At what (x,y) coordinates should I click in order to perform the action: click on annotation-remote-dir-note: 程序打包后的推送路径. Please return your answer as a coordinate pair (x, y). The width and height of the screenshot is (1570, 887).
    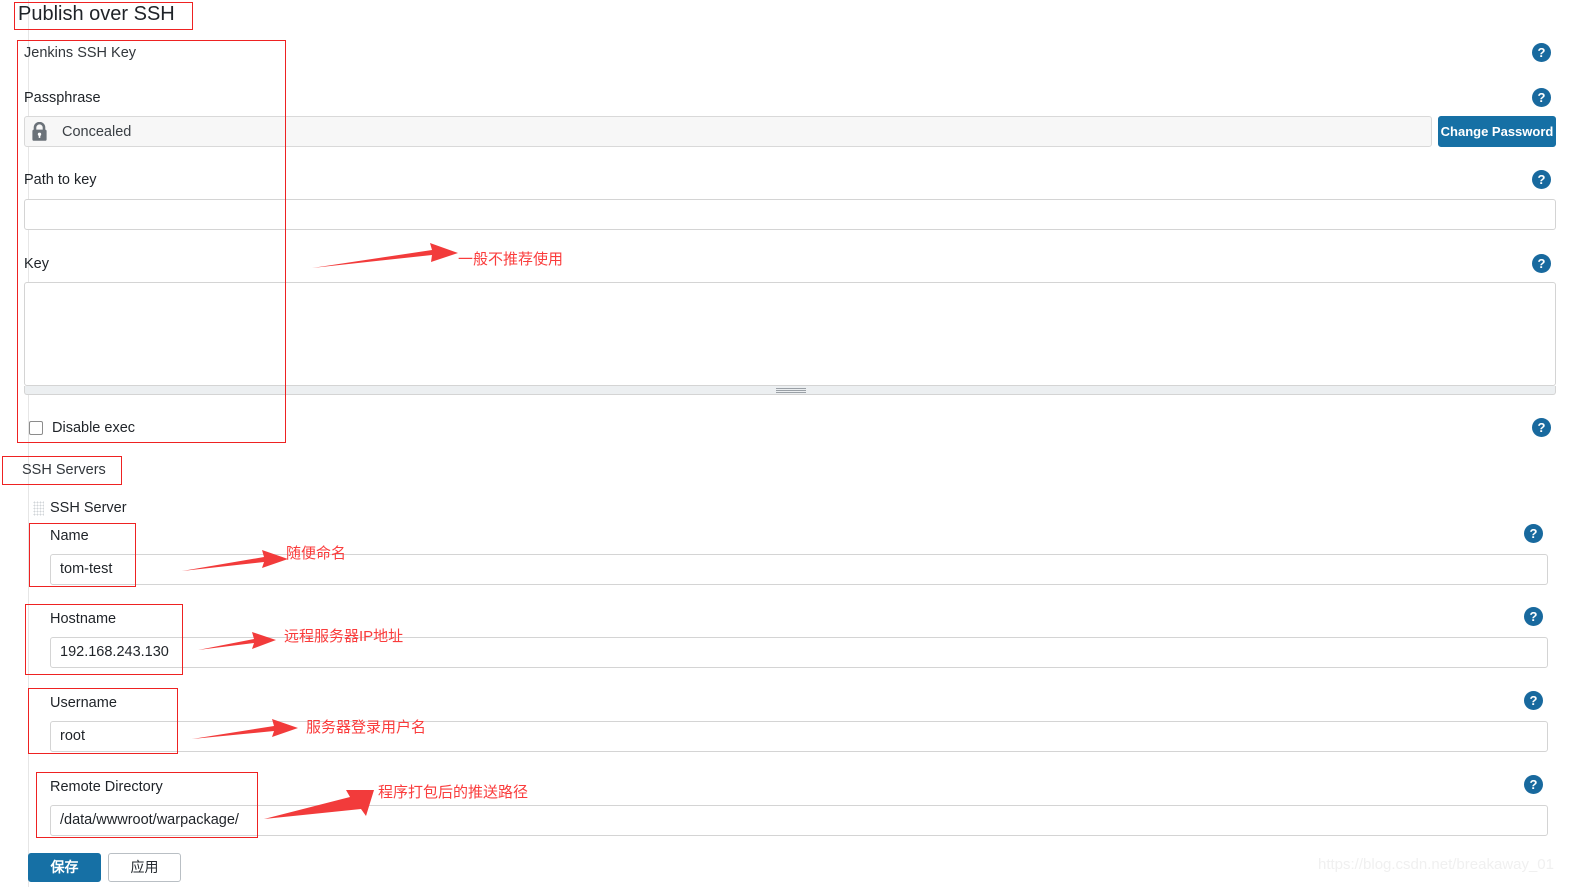
    Looking at the image, I should click on (453, 792).